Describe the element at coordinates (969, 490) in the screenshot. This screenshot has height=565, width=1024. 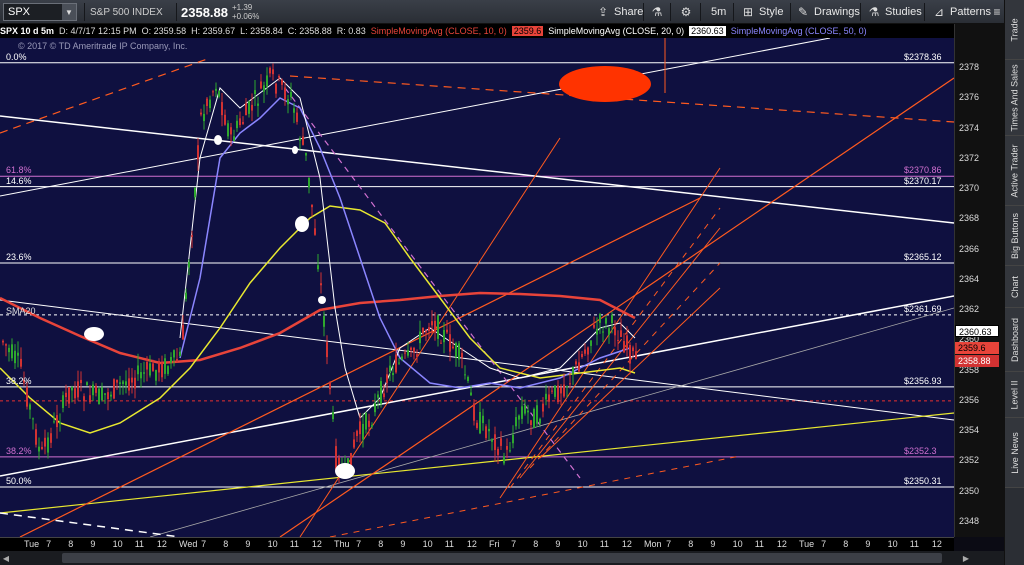
I see `y-tick-label: 2350` at that location.